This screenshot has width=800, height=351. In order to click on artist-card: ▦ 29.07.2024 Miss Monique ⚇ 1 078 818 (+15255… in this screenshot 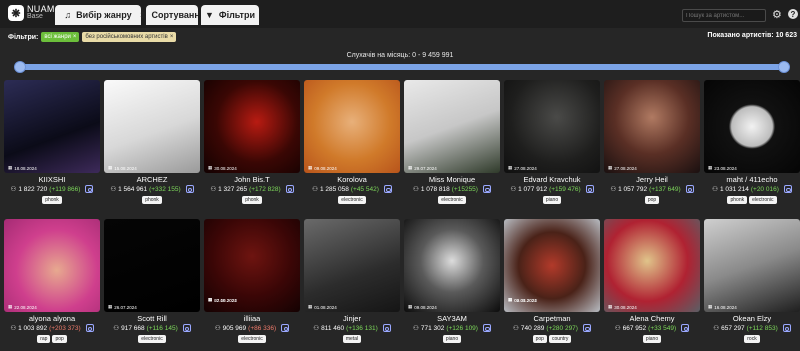, I will do `click(452, 142)`.